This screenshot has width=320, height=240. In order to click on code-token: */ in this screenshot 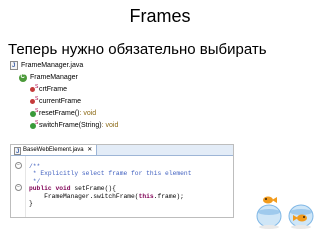, I will do `click(35, 181)`.